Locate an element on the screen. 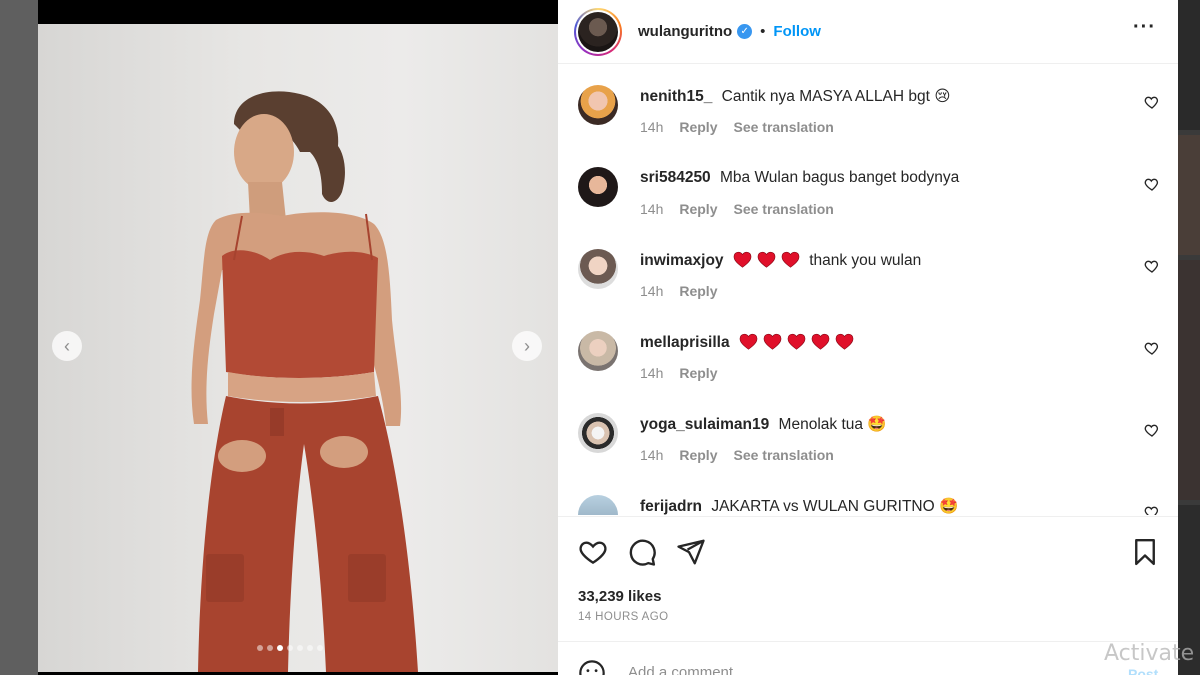 This screenshot has width=1200, height=675. comment-text: ferijadrn JAKARTA vs WULAN GURITNO 🤩 is located at coordinates (799, 506).